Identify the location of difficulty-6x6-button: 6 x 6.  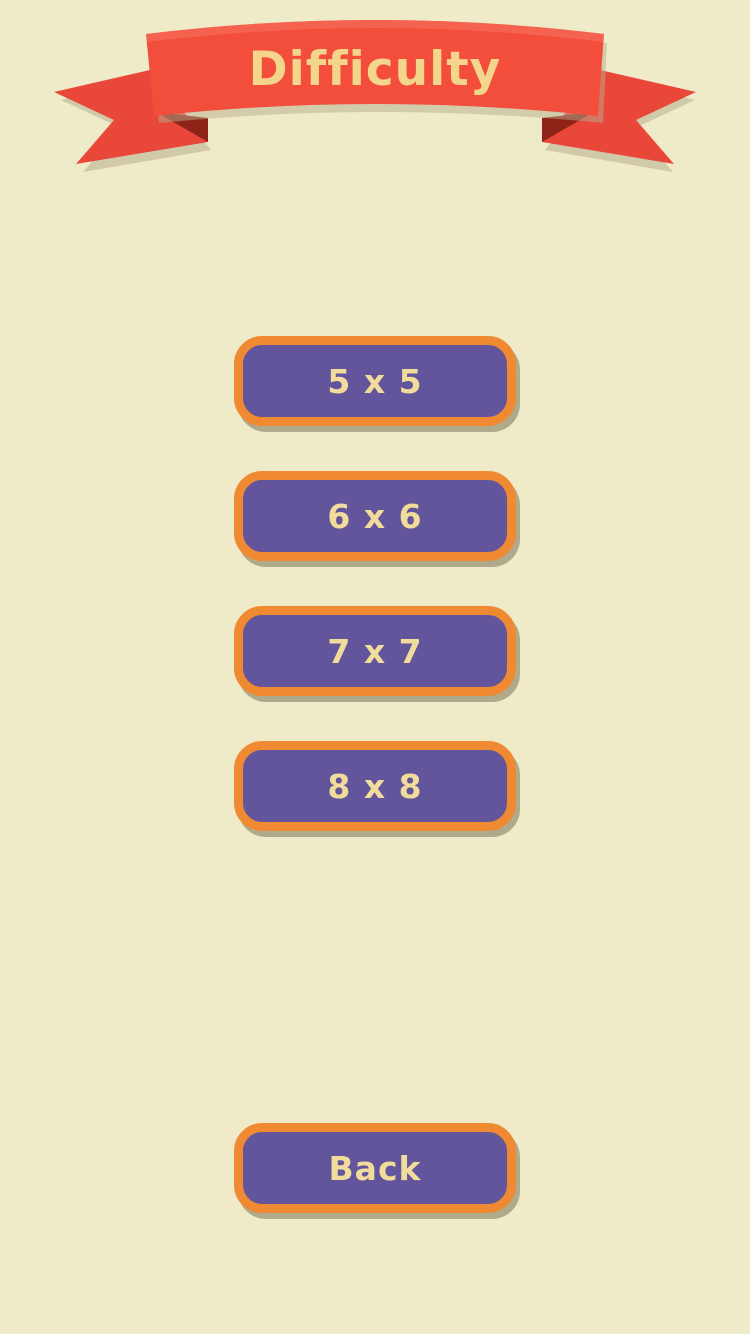
(375, 516).